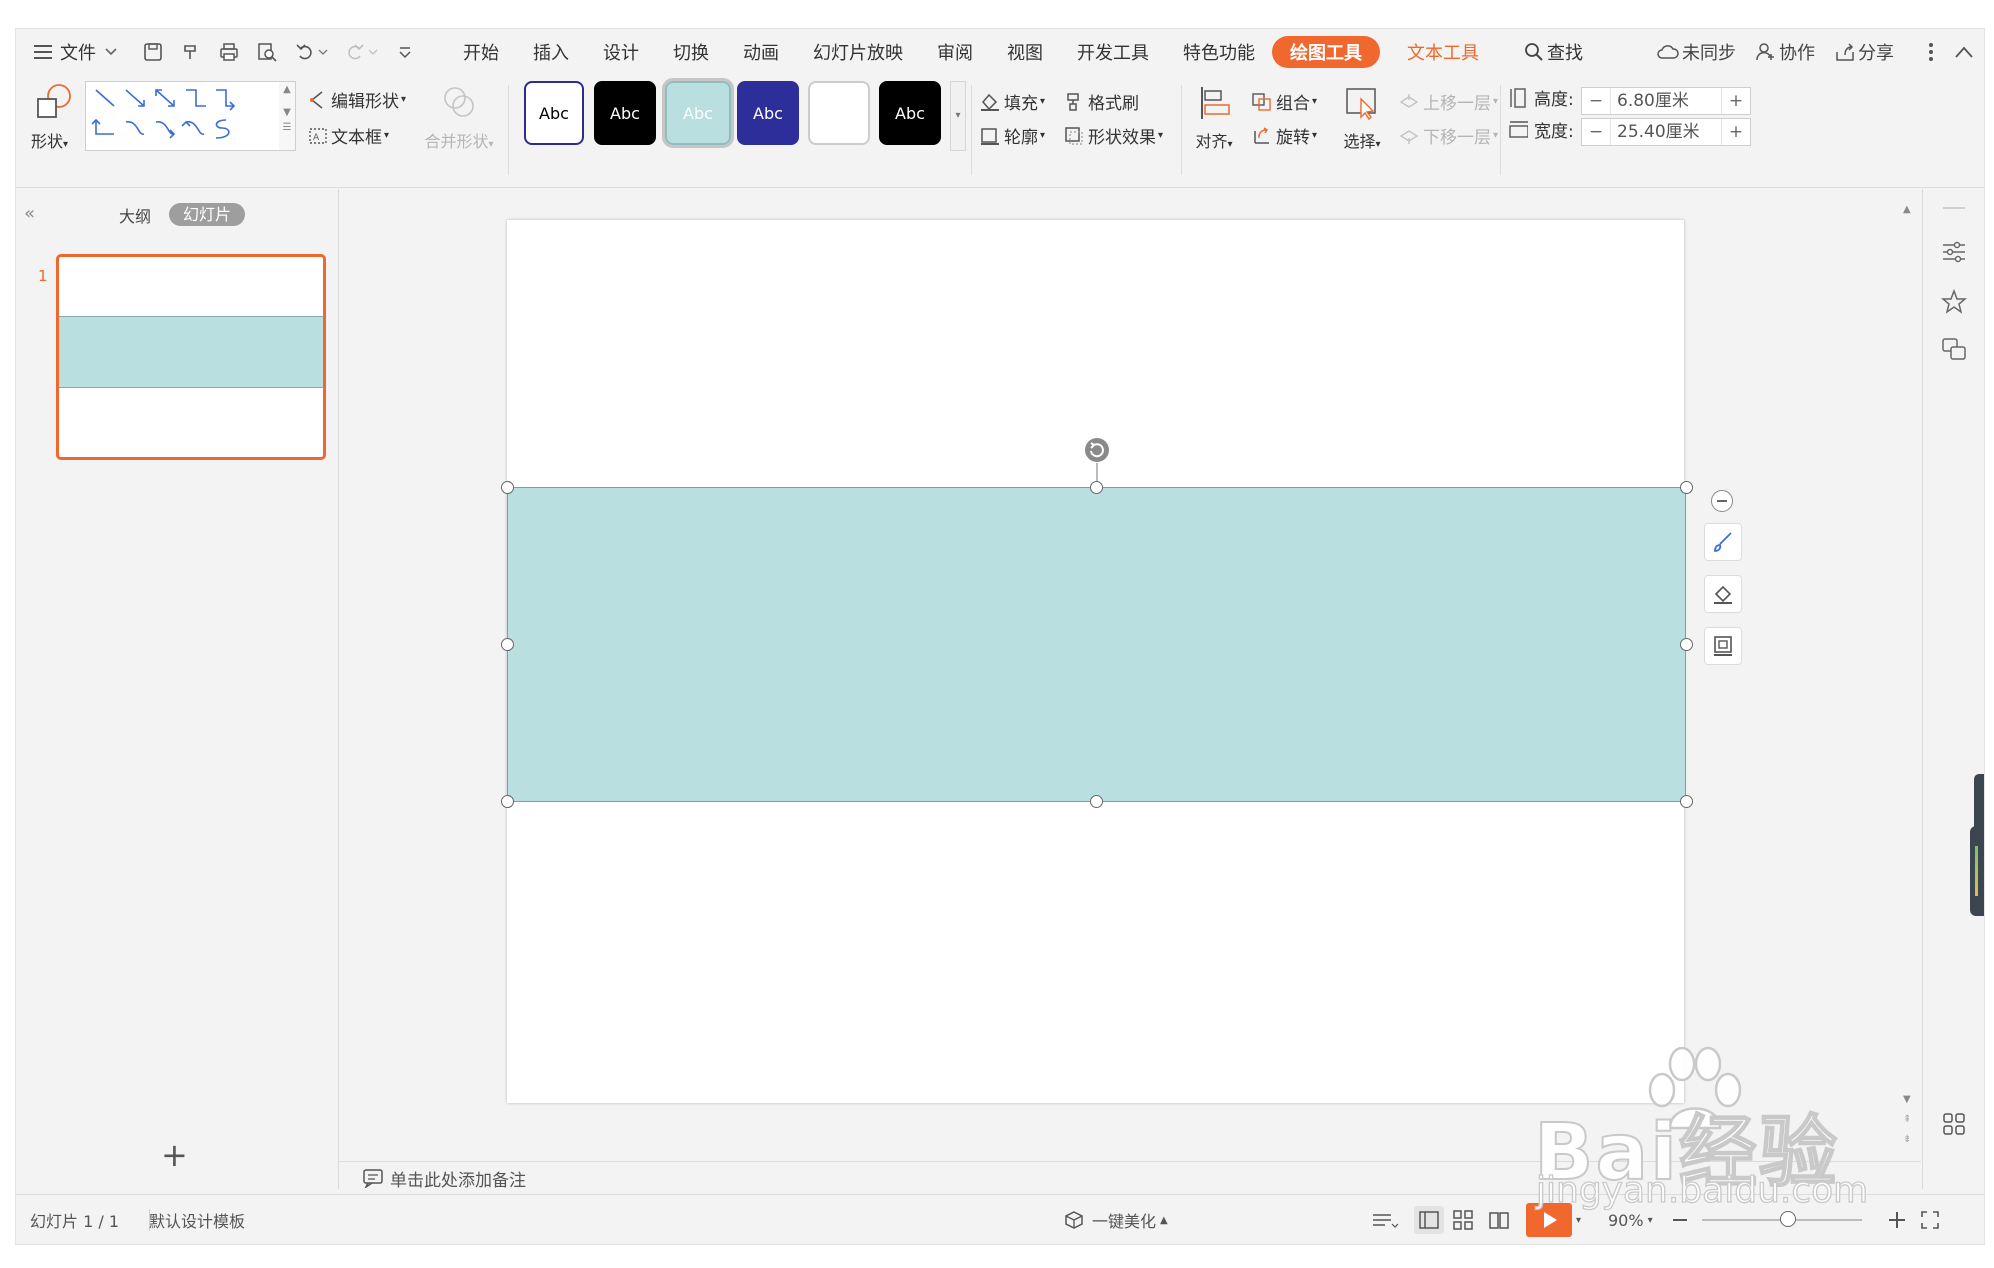  What do you see at coordinates (305, 52) in the screenshot?
I see `undo-icon` at bounding box center [305, 52].